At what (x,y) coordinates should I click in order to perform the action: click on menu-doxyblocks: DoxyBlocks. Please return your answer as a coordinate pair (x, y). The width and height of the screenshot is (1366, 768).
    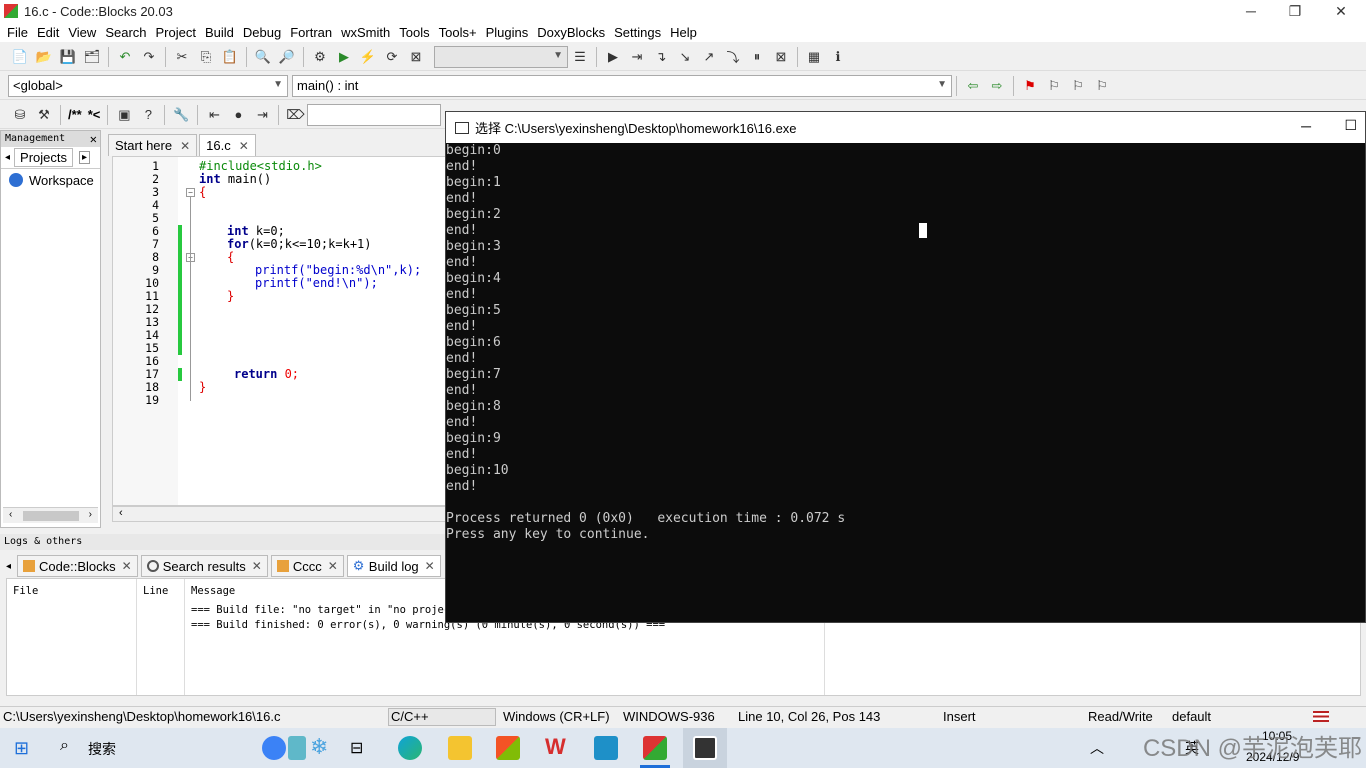
    Looking at the image, I should click on (571, 32).